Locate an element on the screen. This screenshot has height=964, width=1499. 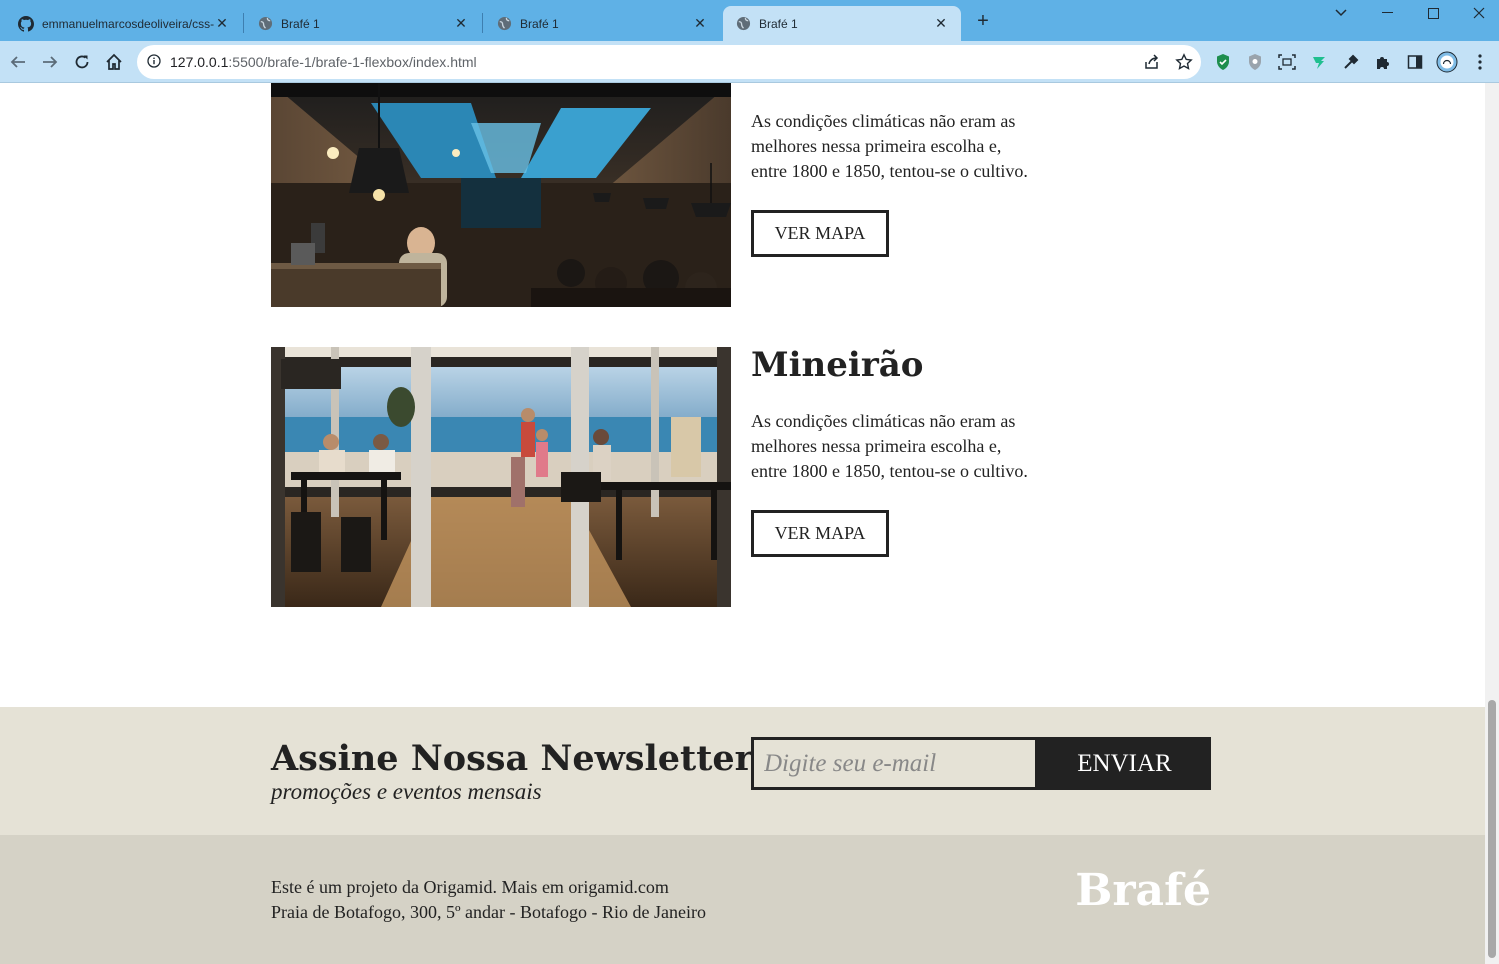
card-2-line: melhores nessa primeira escolha e, is located at coordinates (876, 446).